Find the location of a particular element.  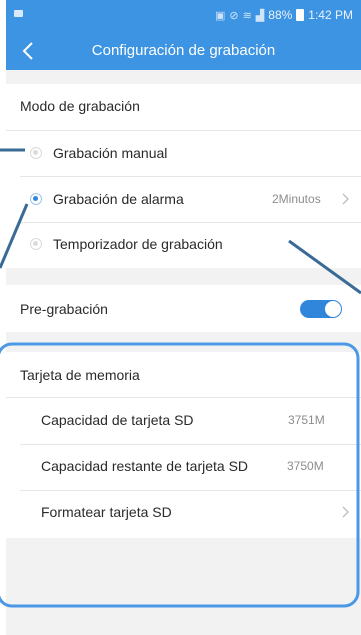

option-manual-recording: Grabación manual is located at coordinates (183, 154).